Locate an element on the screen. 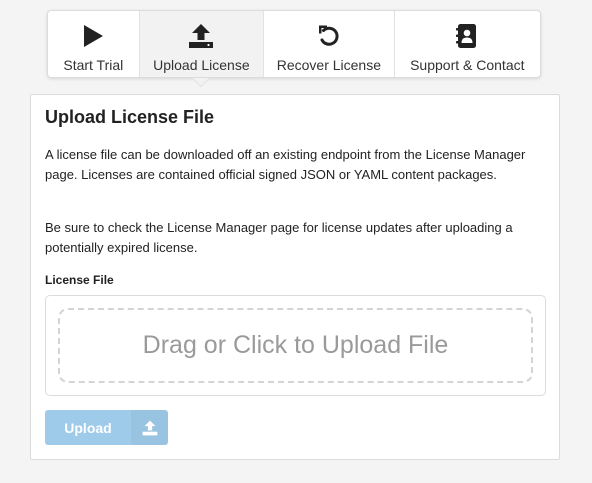 The width and height of the screenshot is (592, 483). tab-label: Start Trial is located at coordinates (93, 65).